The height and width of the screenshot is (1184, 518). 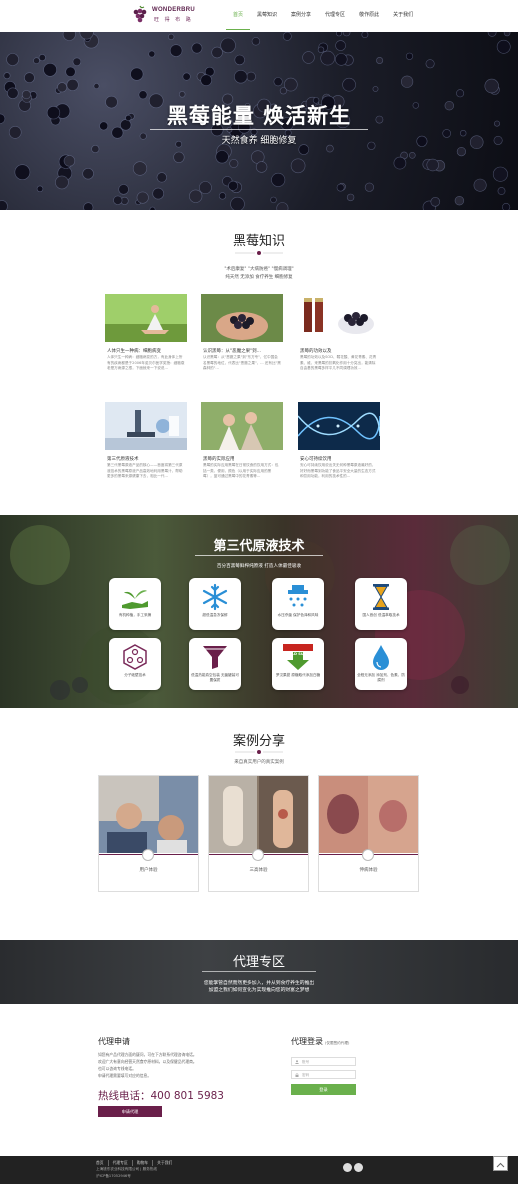 I want to click on knowledge-intro-line1: "术后康复" "大病防癌" "慢病调理", so click(x=259, y=269).